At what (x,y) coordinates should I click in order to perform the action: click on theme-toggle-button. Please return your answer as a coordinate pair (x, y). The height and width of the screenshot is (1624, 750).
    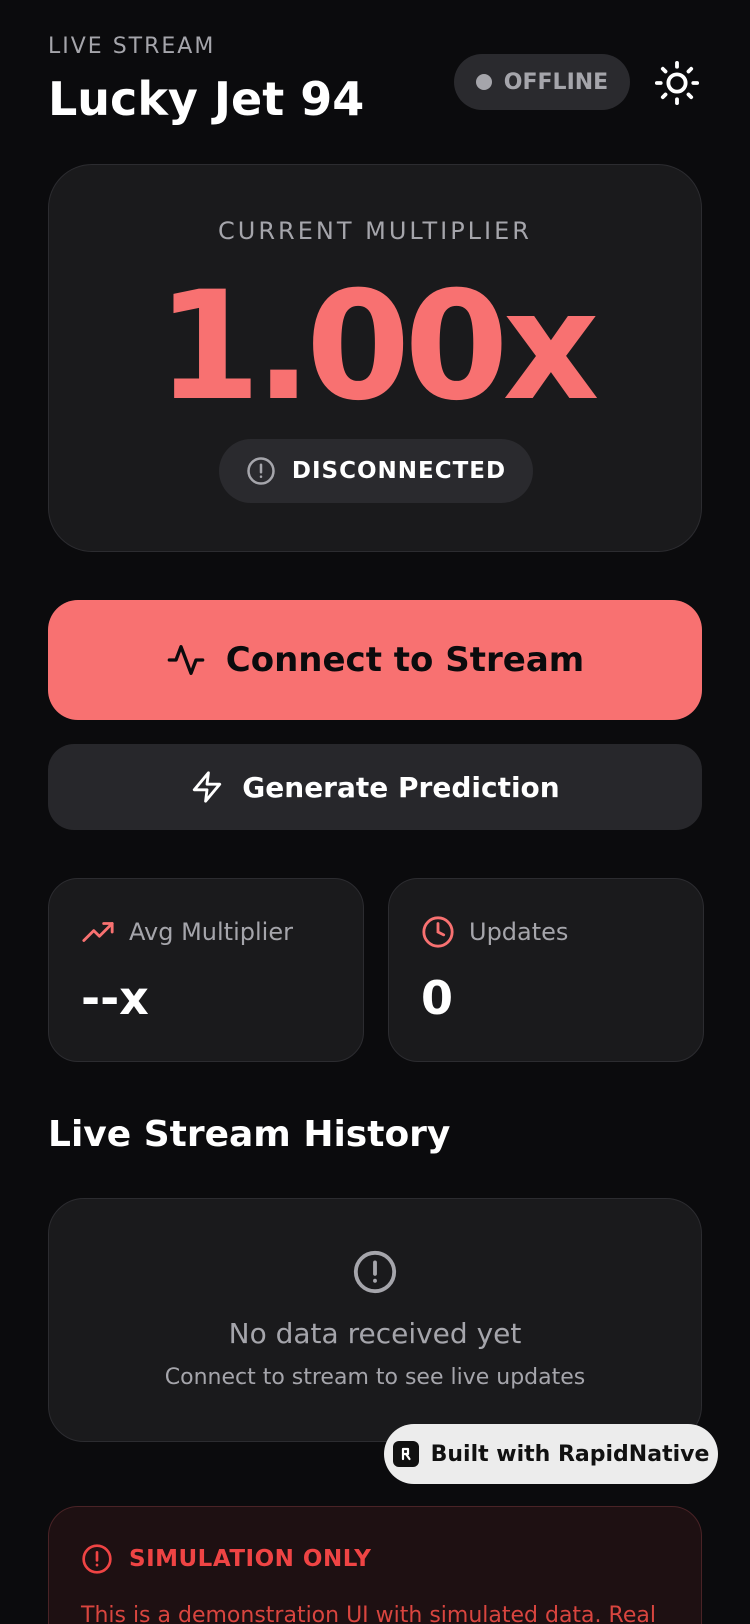
    Looking at the image, I should click on (677, 83).